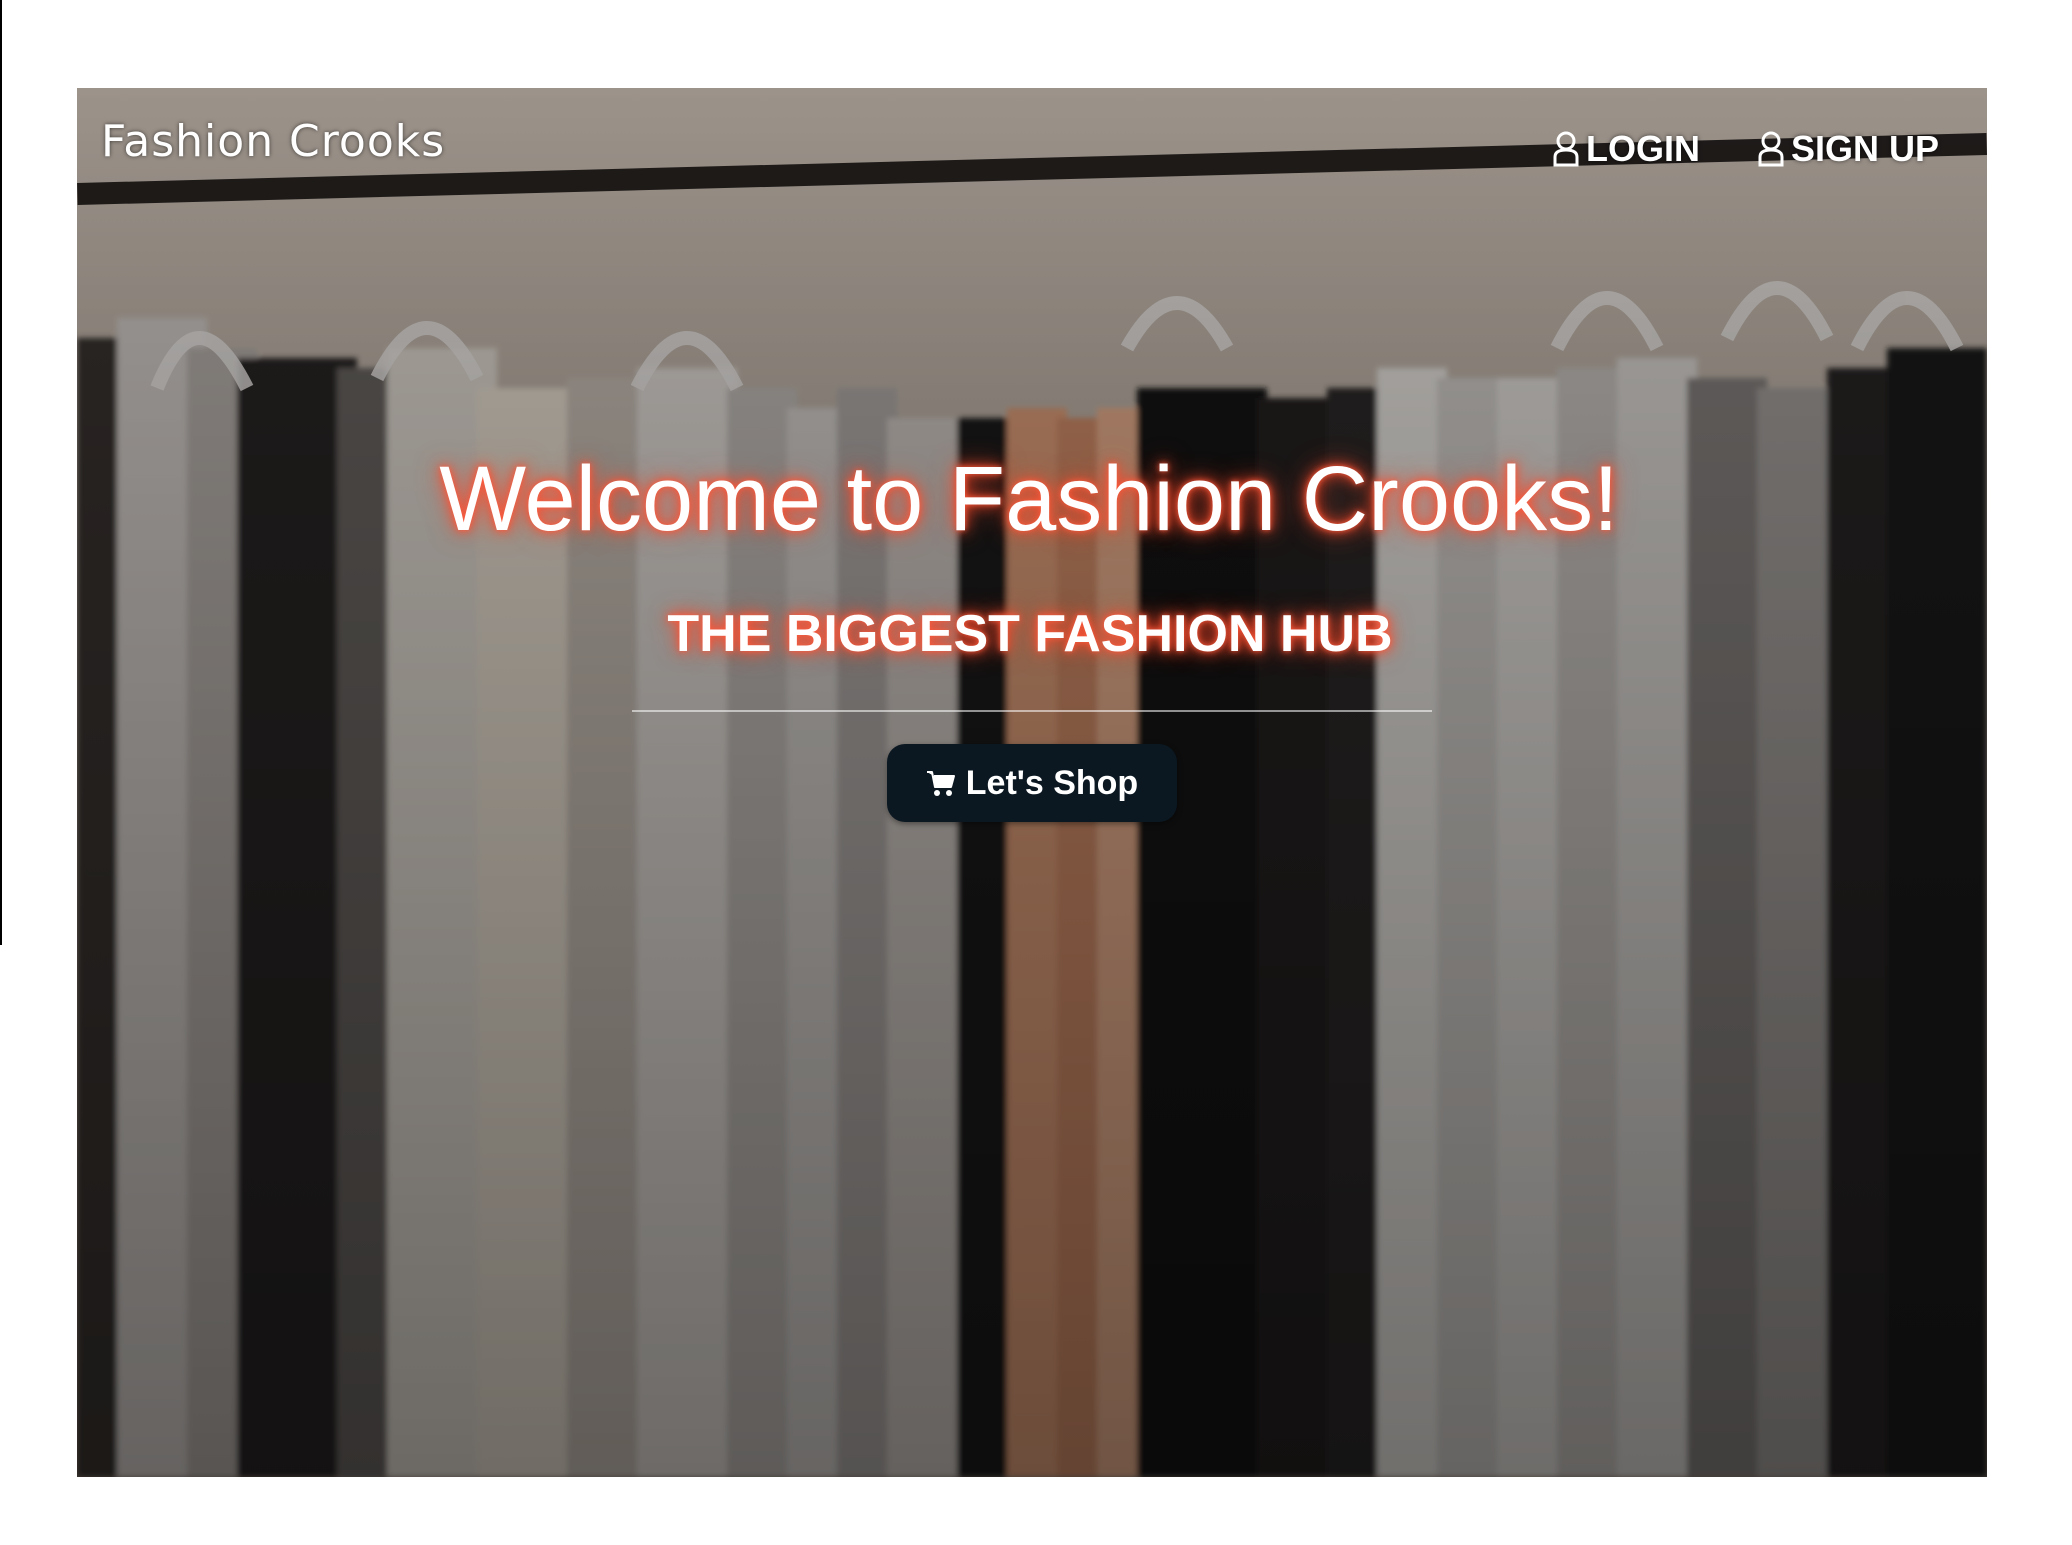  What do you see at coordinates (1032, 711) in the screenshot?
I see `hero-divider` at bounding box center [1032, 711].